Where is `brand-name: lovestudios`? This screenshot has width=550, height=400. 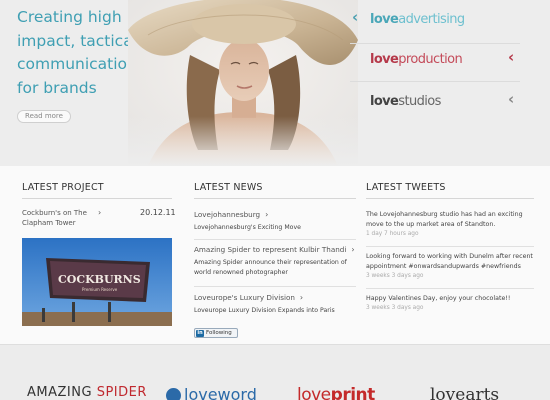 brand-name: lovestudios is located at coordinates (405, 101).